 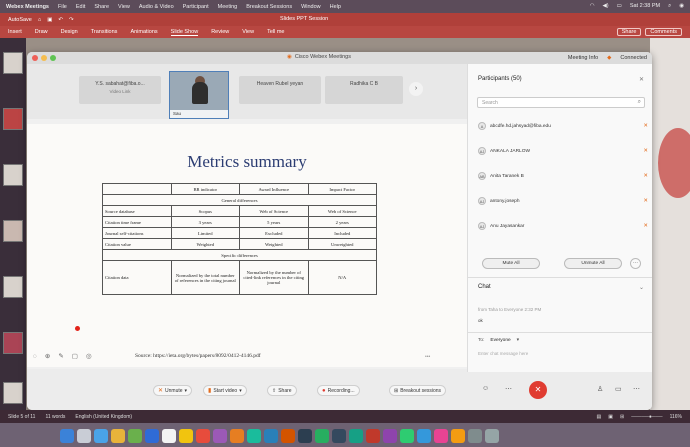 What do you see at coordinates (120, 90) in the screenshot?
I see `participant-tile: Y.S. sabahat@fiba.o... Video Link` at bounding box center [120, 90].